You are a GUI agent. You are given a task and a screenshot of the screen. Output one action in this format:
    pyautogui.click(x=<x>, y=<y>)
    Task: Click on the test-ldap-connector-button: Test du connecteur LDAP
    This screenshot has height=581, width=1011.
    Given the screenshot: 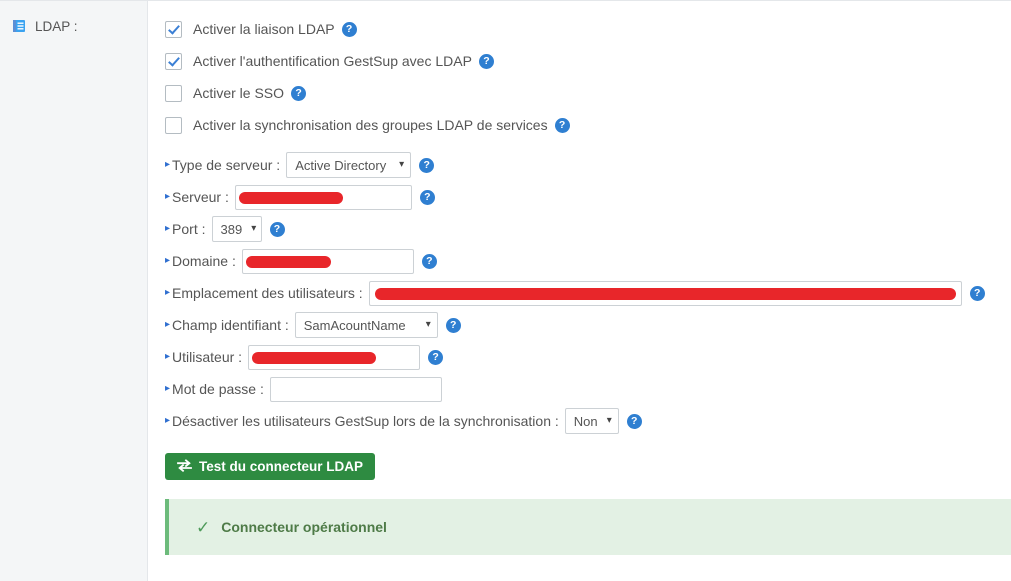 What is the action you would take?
    pyautogui.click(x=270, y=466)
    